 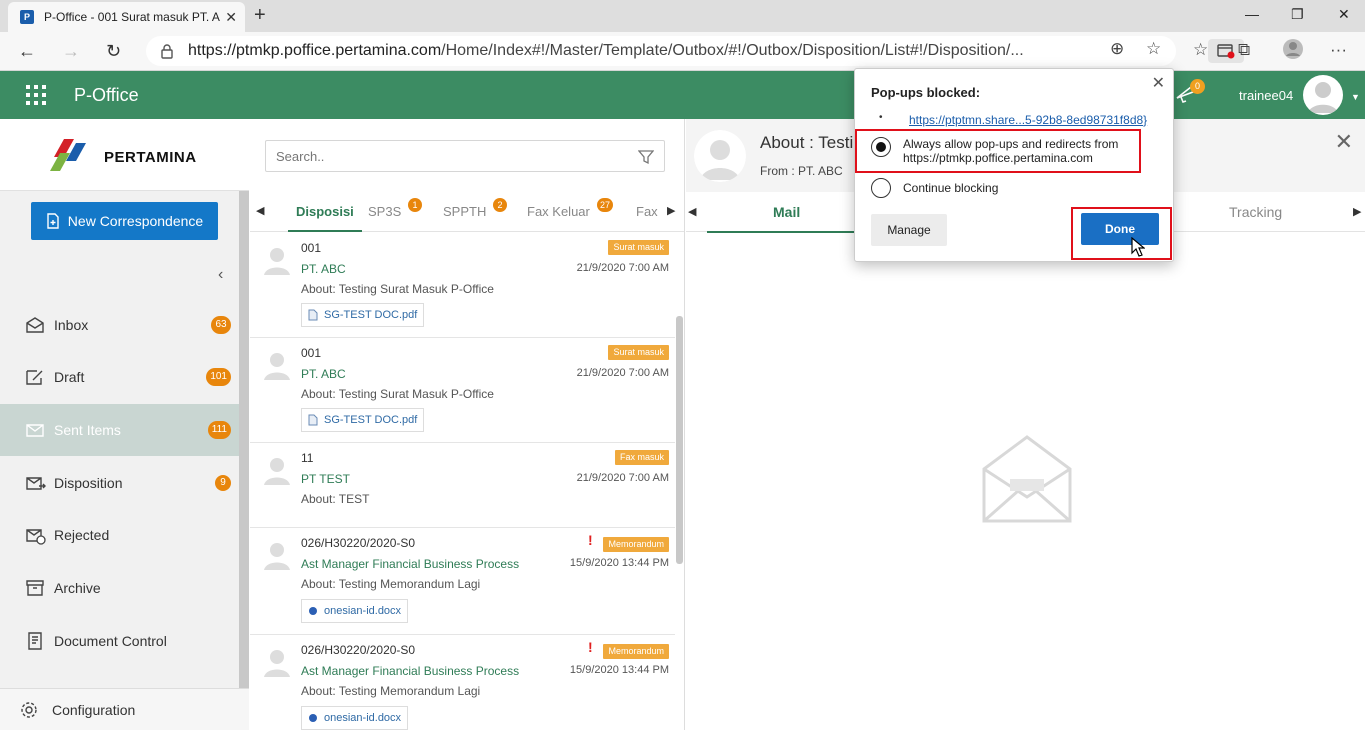 I want to click on notification-badge: 0, so click(x=1197, y=86).